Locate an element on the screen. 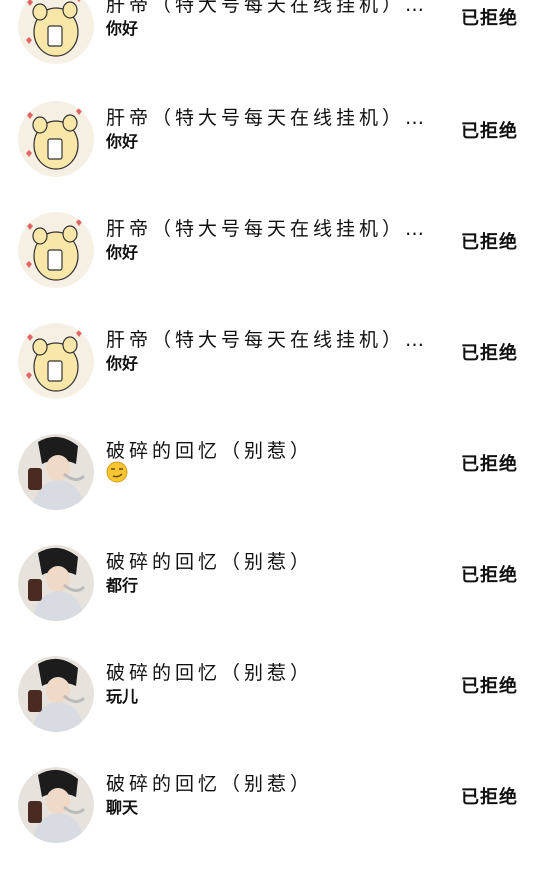 The image size is (540, 878). request-message: 都行 is located at coordinates (122, 585).